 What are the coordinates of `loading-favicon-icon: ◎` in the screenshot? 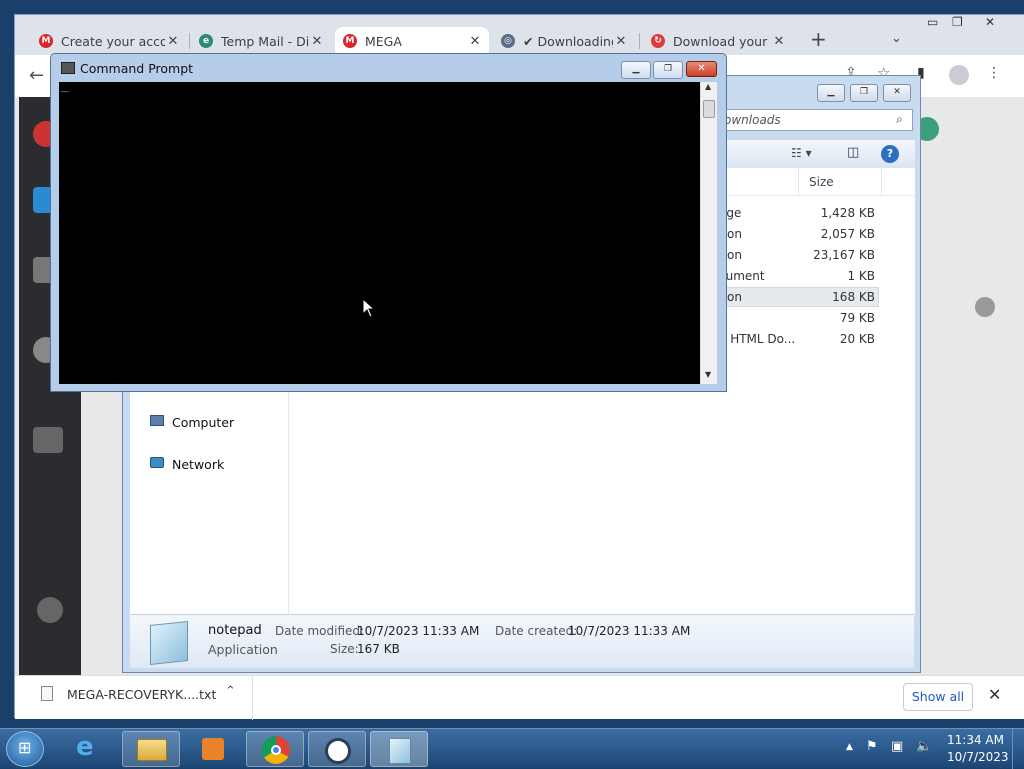 It's located at (508, 41).